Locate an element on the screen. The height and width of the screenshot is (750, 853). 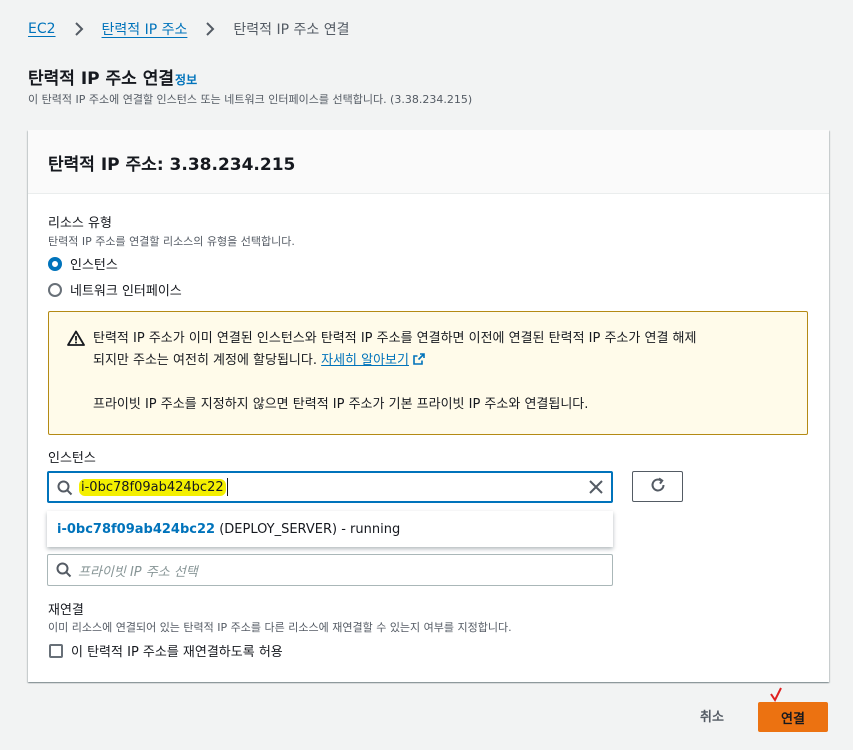
panel-title: 탄력적 IP 주소: 3.38.234.215 is located at coordinates (428, 162).